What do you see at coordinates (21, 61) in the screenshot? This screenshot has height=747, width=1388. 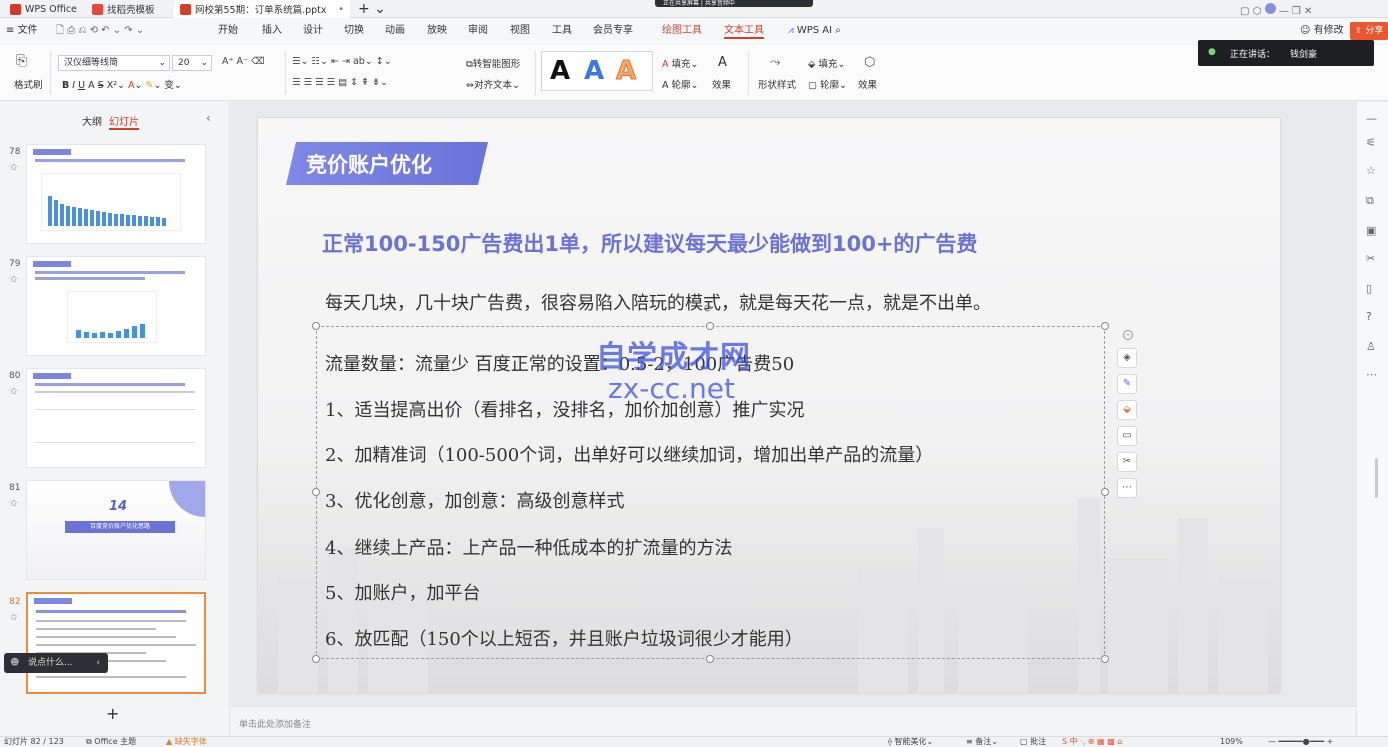 I see `format-painter-icon: ⎘` at bounding box center [21, 61].